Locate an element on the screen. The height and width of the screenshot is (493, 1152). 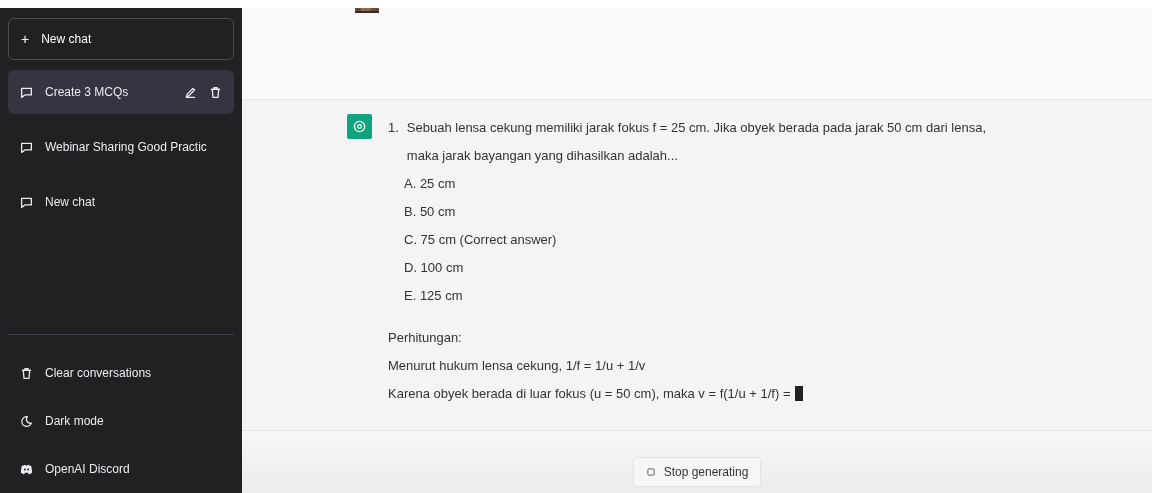
chat-history-item: Create 3 MCQs is located at coordinates (121, 92).